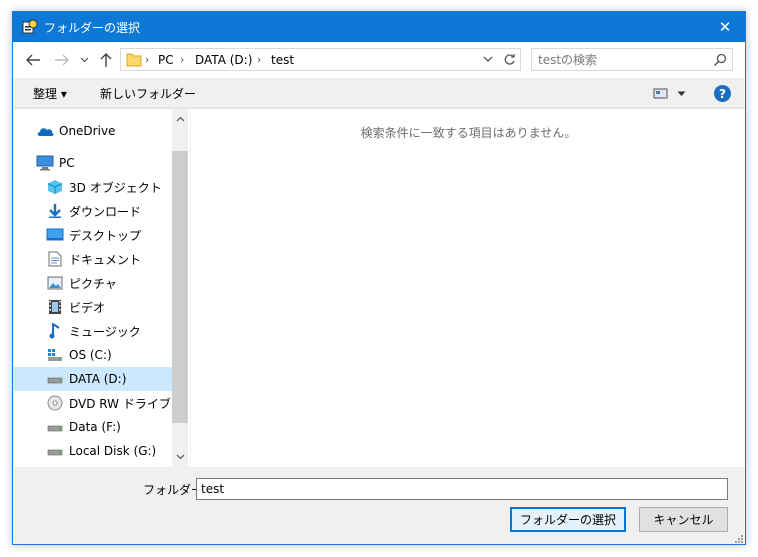 This screenshot has height=557, width=758. I want to click on nav-item-label: OneDrive, so click(87, 131).